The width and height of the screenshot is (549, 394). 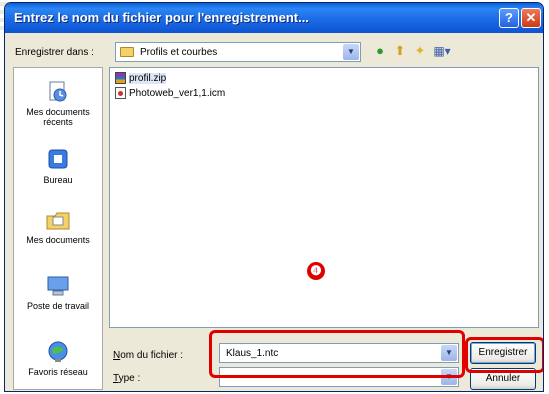 I want to click on place-network: Favoris réseau, so click(x=58, y=358).